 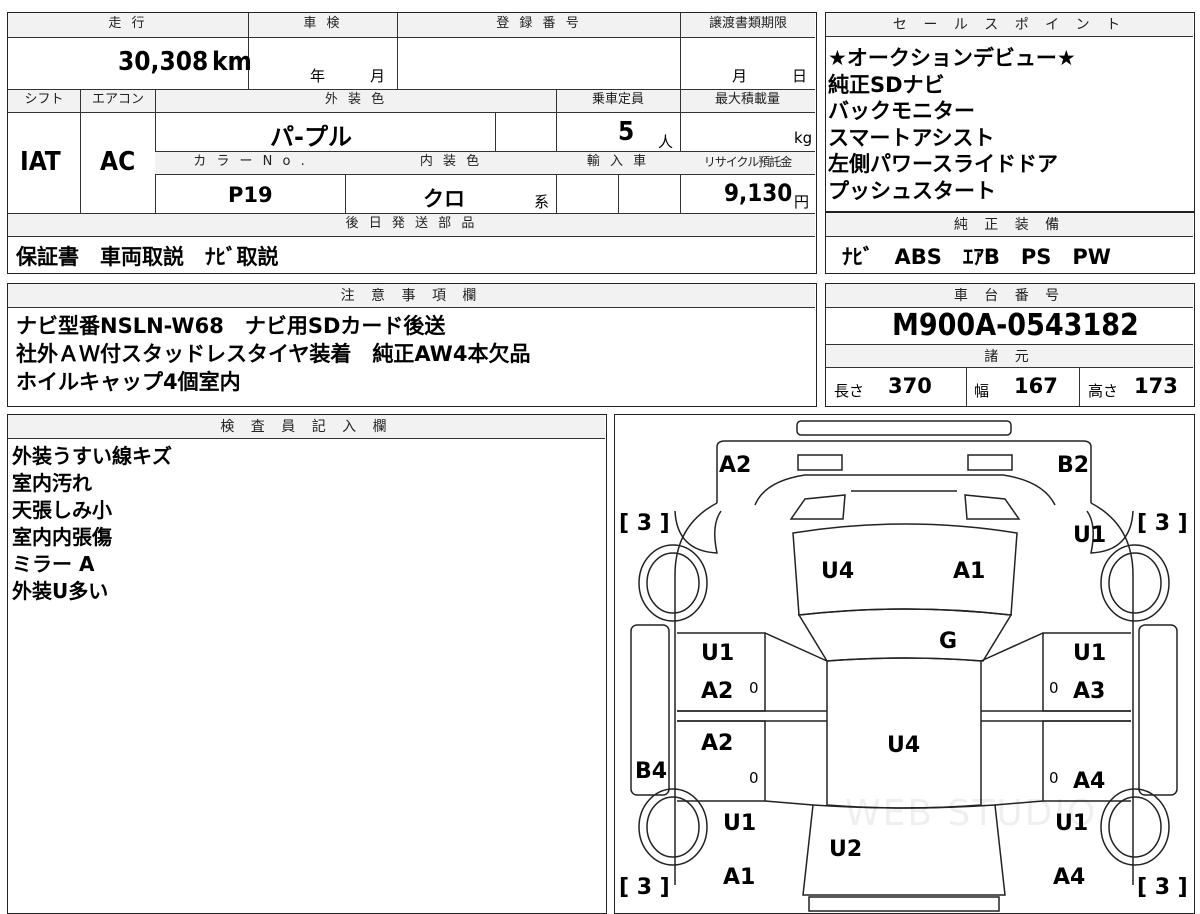 I want to click on import-header: 輸 入 車, so click(x=618, y=161).